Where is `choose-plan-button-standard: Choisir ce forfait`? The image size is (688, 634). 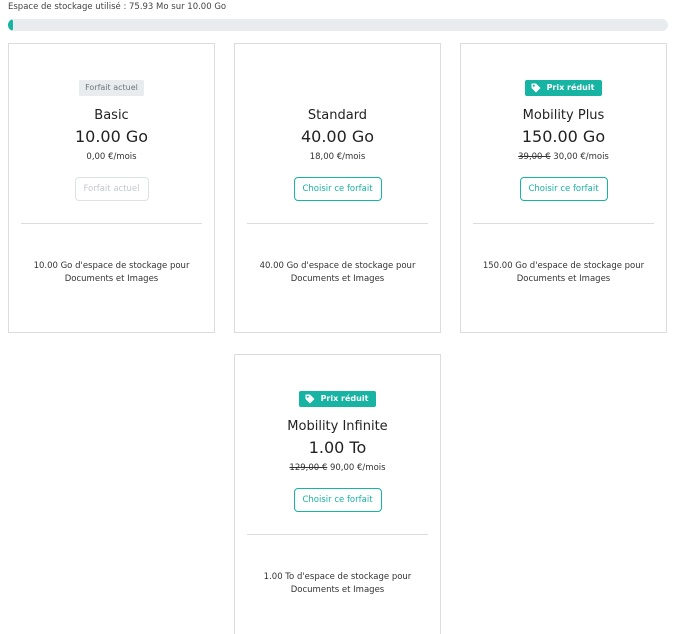 choose-plan-button-standard: Choisir ce forfait is located at coordinates (337, 189).